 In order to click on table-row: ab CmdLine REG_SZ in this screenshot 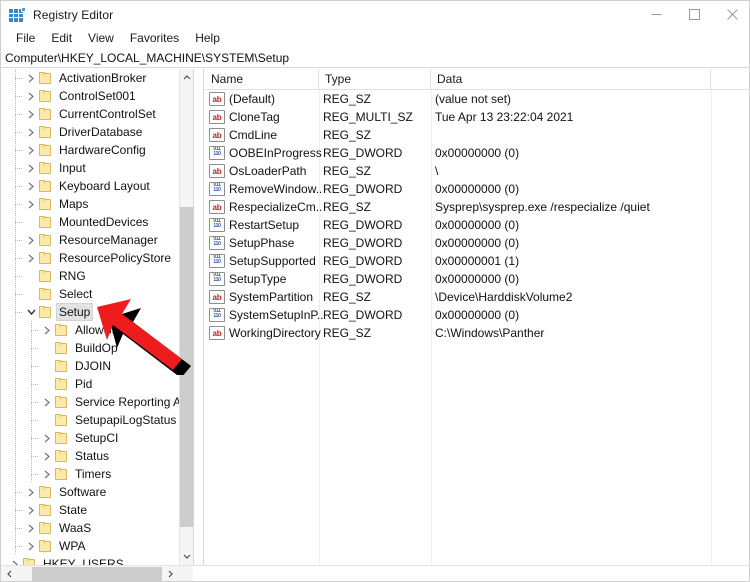, I will do `click(477, 135)`.